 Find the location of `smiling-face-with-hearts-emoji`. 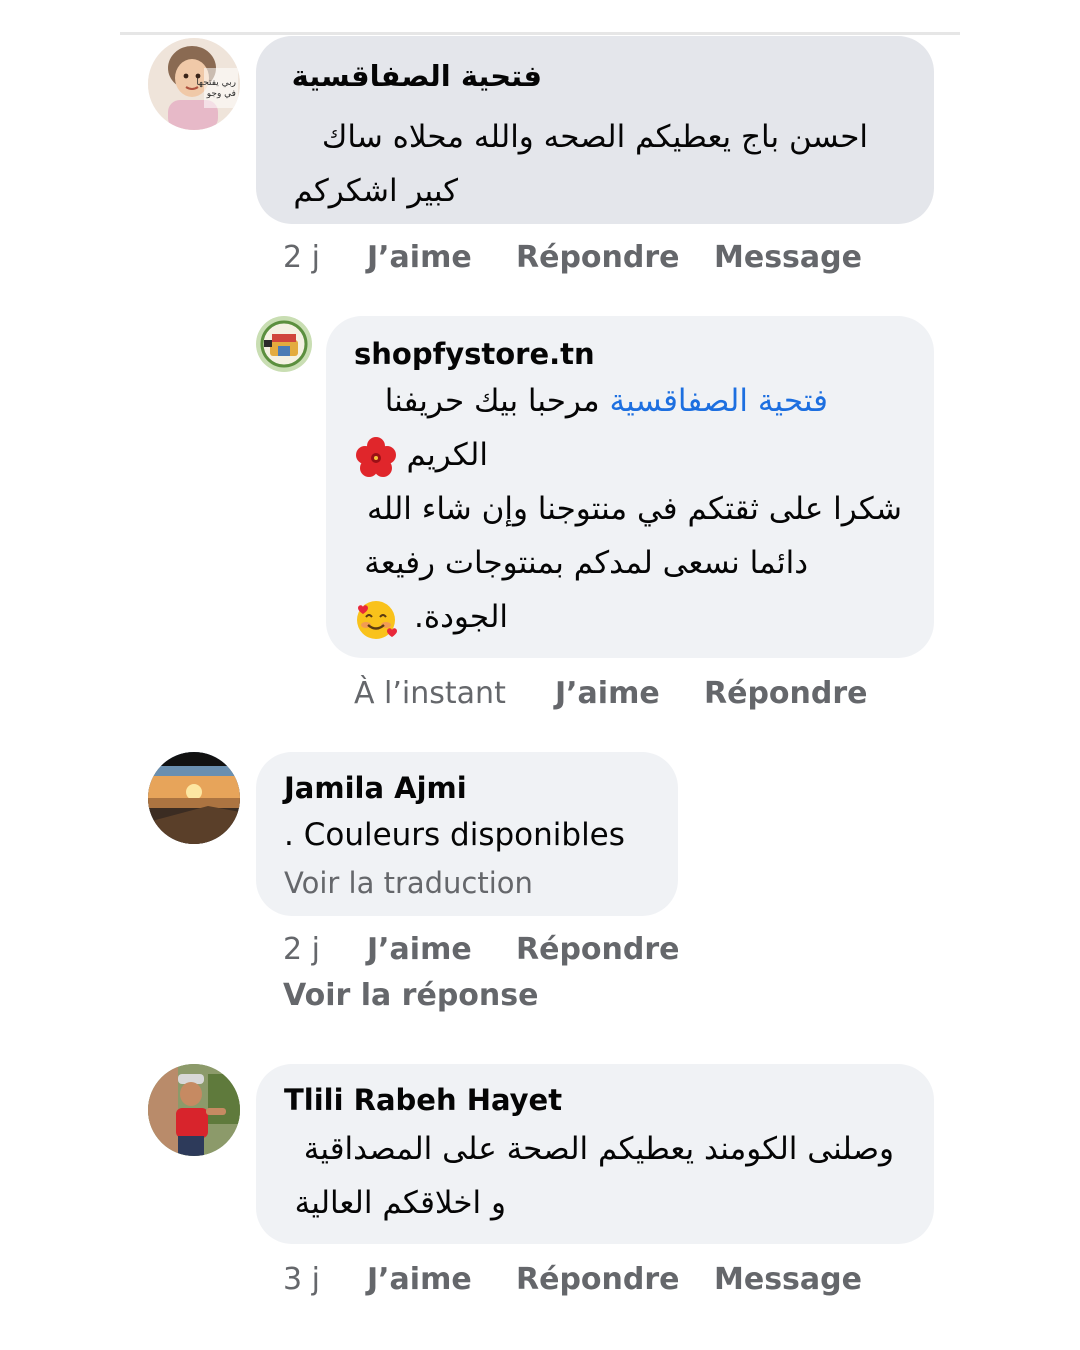

smiling-face-with-hearts-emoji is located at coordinates (377, 620).